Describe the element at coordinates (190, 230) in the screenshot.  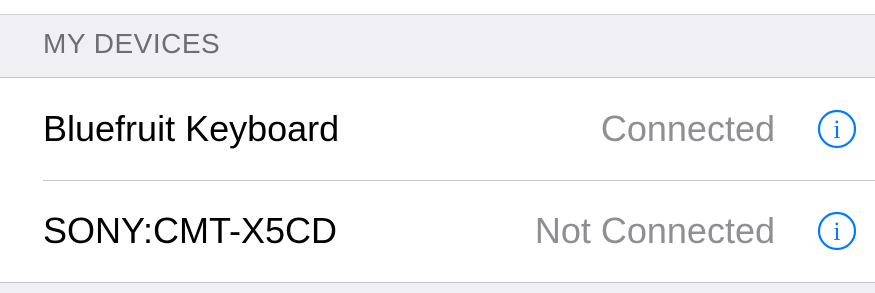
I see `device-name: SONY:CMT-X5CD` at that location.